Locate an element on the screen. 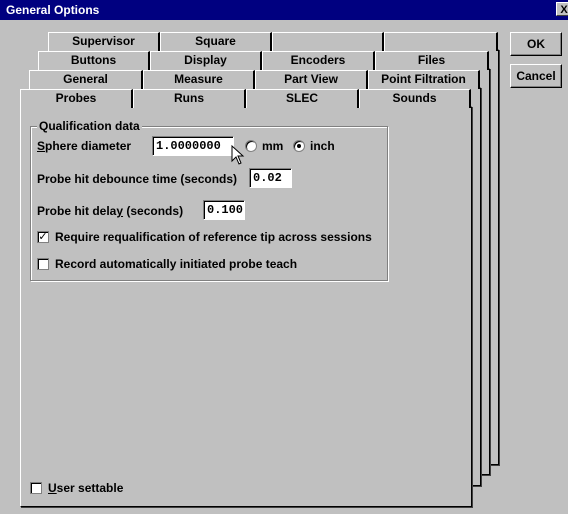 This screenshot has width=568, height=514. title-bar: General Options X is located at coordinates (284, 10).